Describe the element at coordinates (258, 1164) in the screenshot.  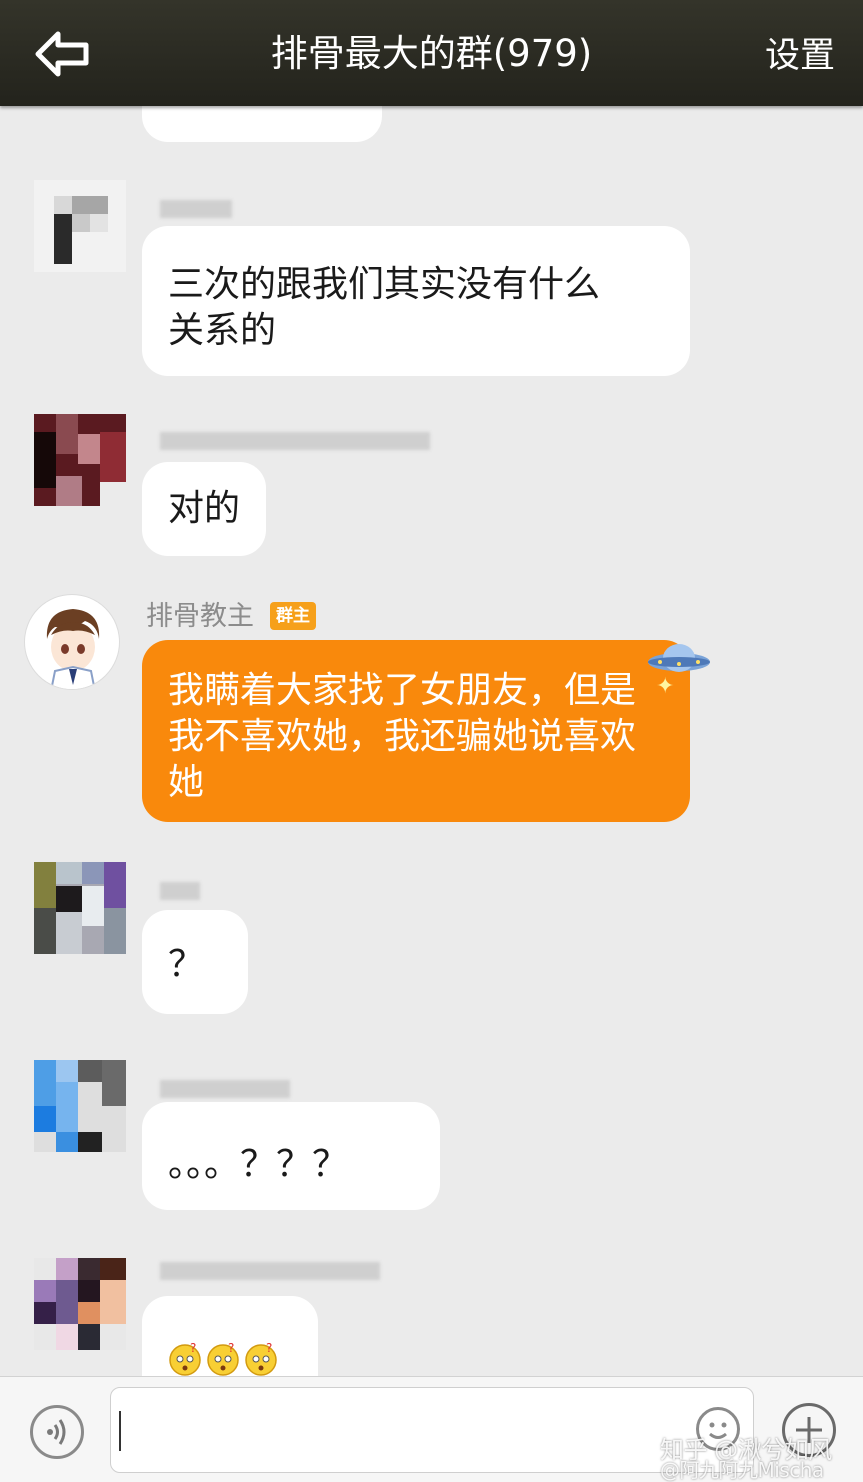
I see `message-text: 。。。？？？` at that location.